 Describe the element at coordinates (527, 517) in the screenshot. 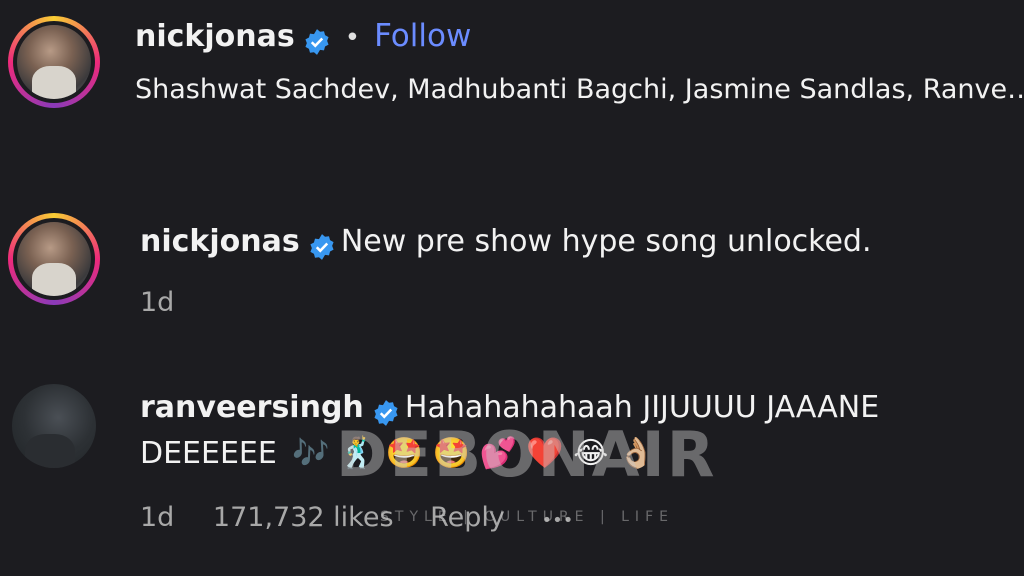

I see `watermark-tagline: STYLE | CULTURE | LIFE` at that location.